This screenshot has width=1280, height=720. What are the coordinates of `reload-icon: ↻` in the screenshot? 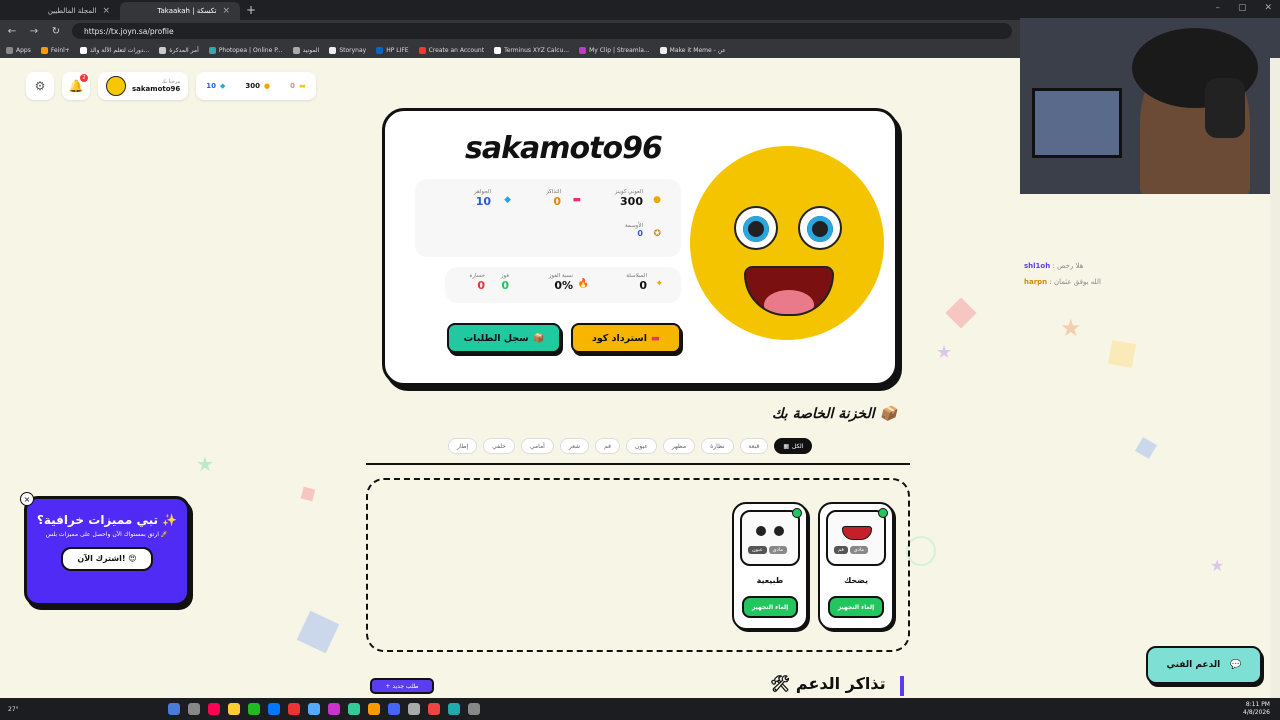 It's located at (56, 31).